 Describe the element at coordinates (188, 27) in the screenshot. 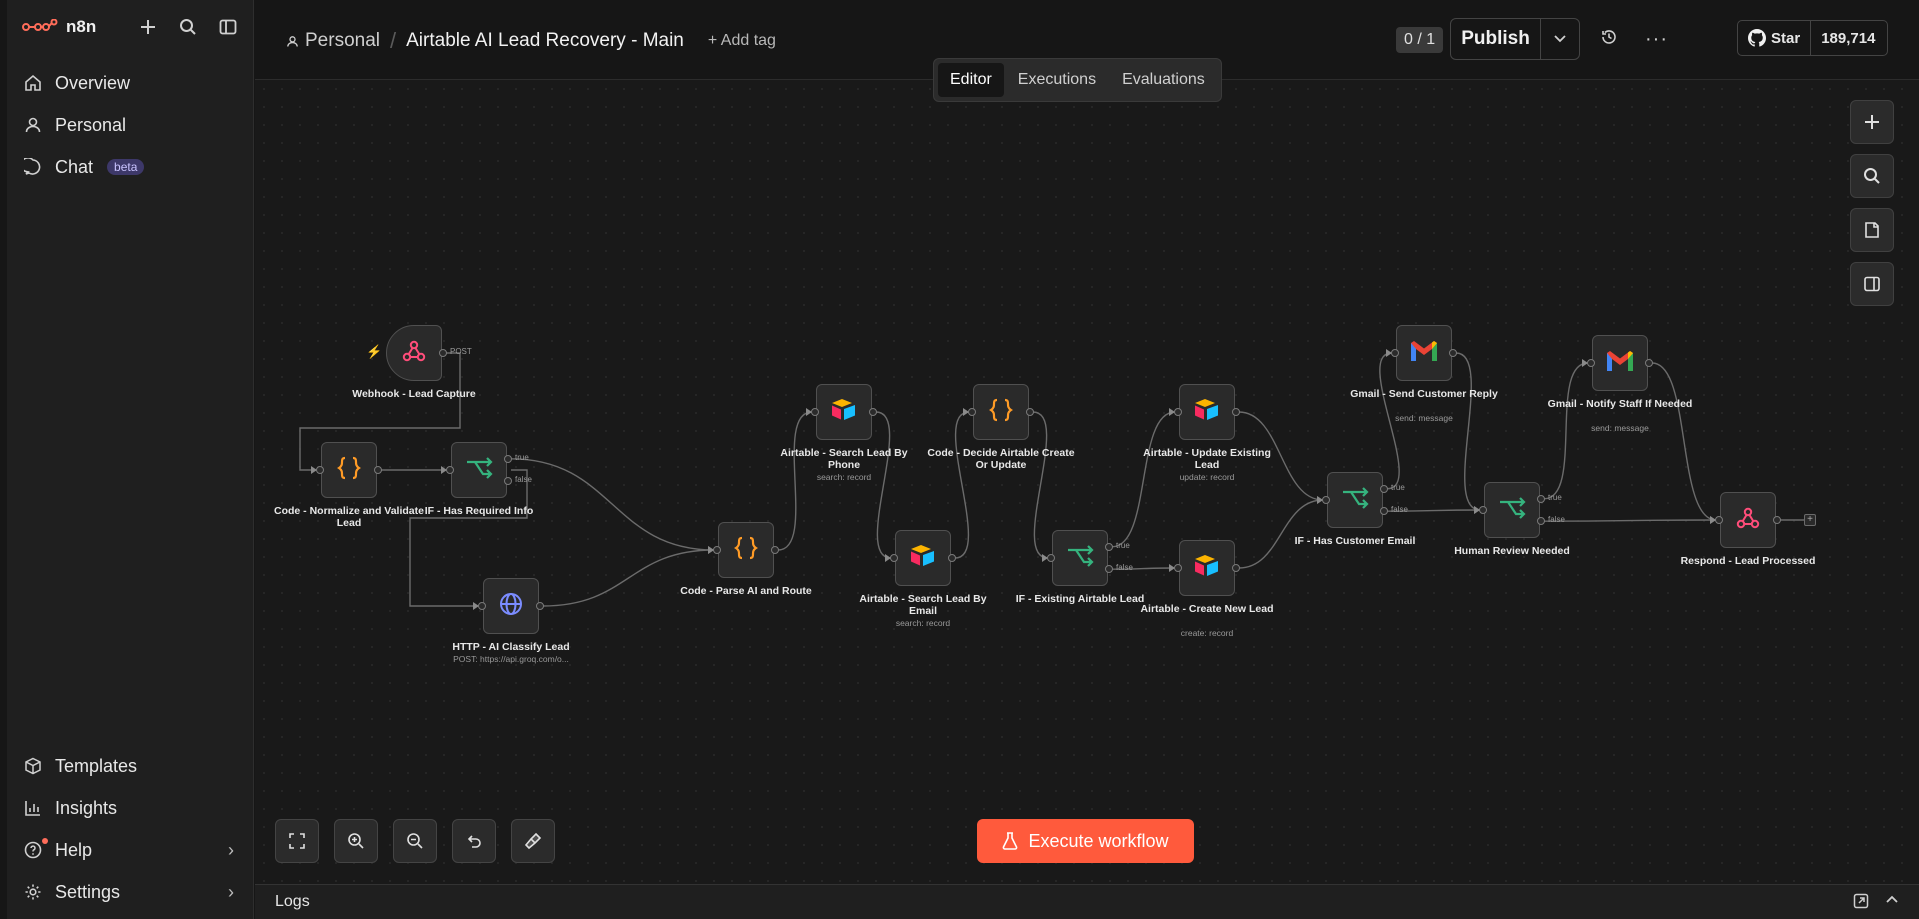

I see `search-icon` at that location.